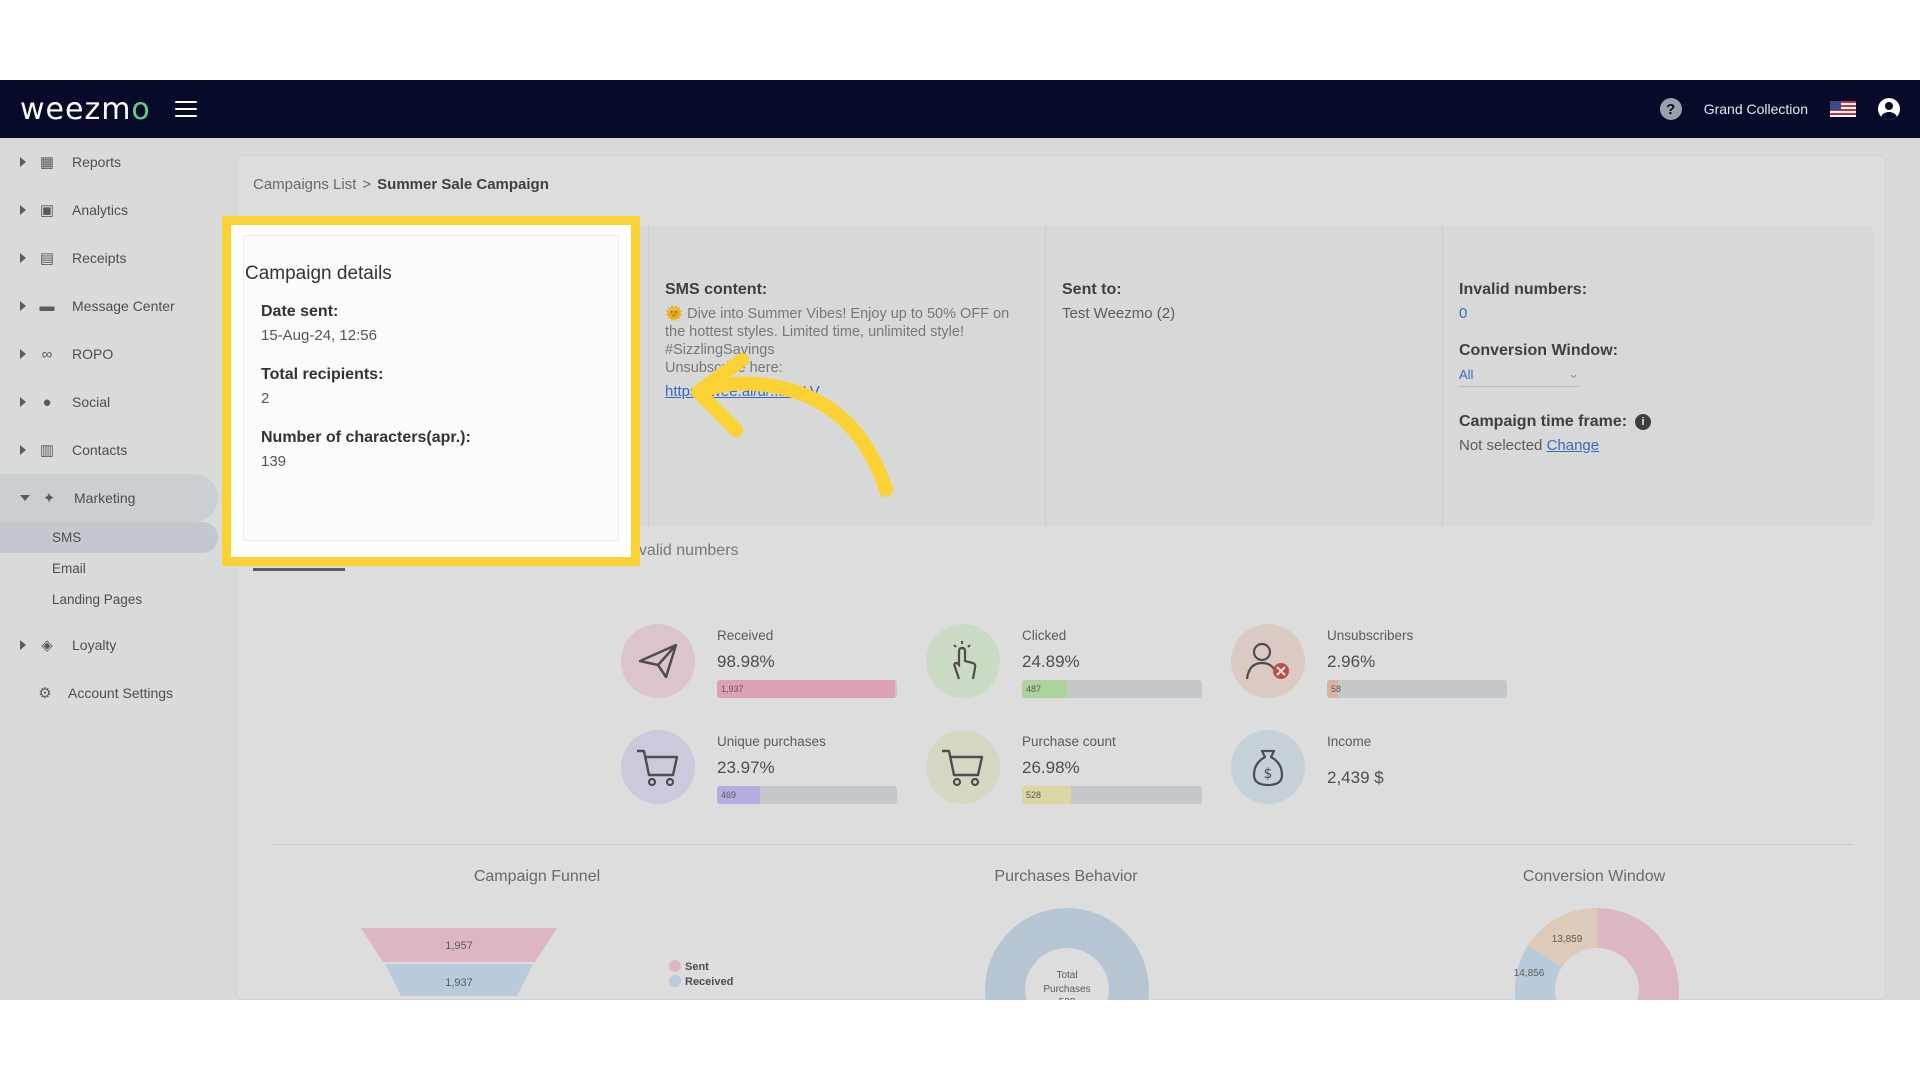 The image size is (1920, 1080). Describe the element at coordinates (319, 335) in the screenshot. I see `date-sent-value: 15-Aug-24, 12:56` at that location.